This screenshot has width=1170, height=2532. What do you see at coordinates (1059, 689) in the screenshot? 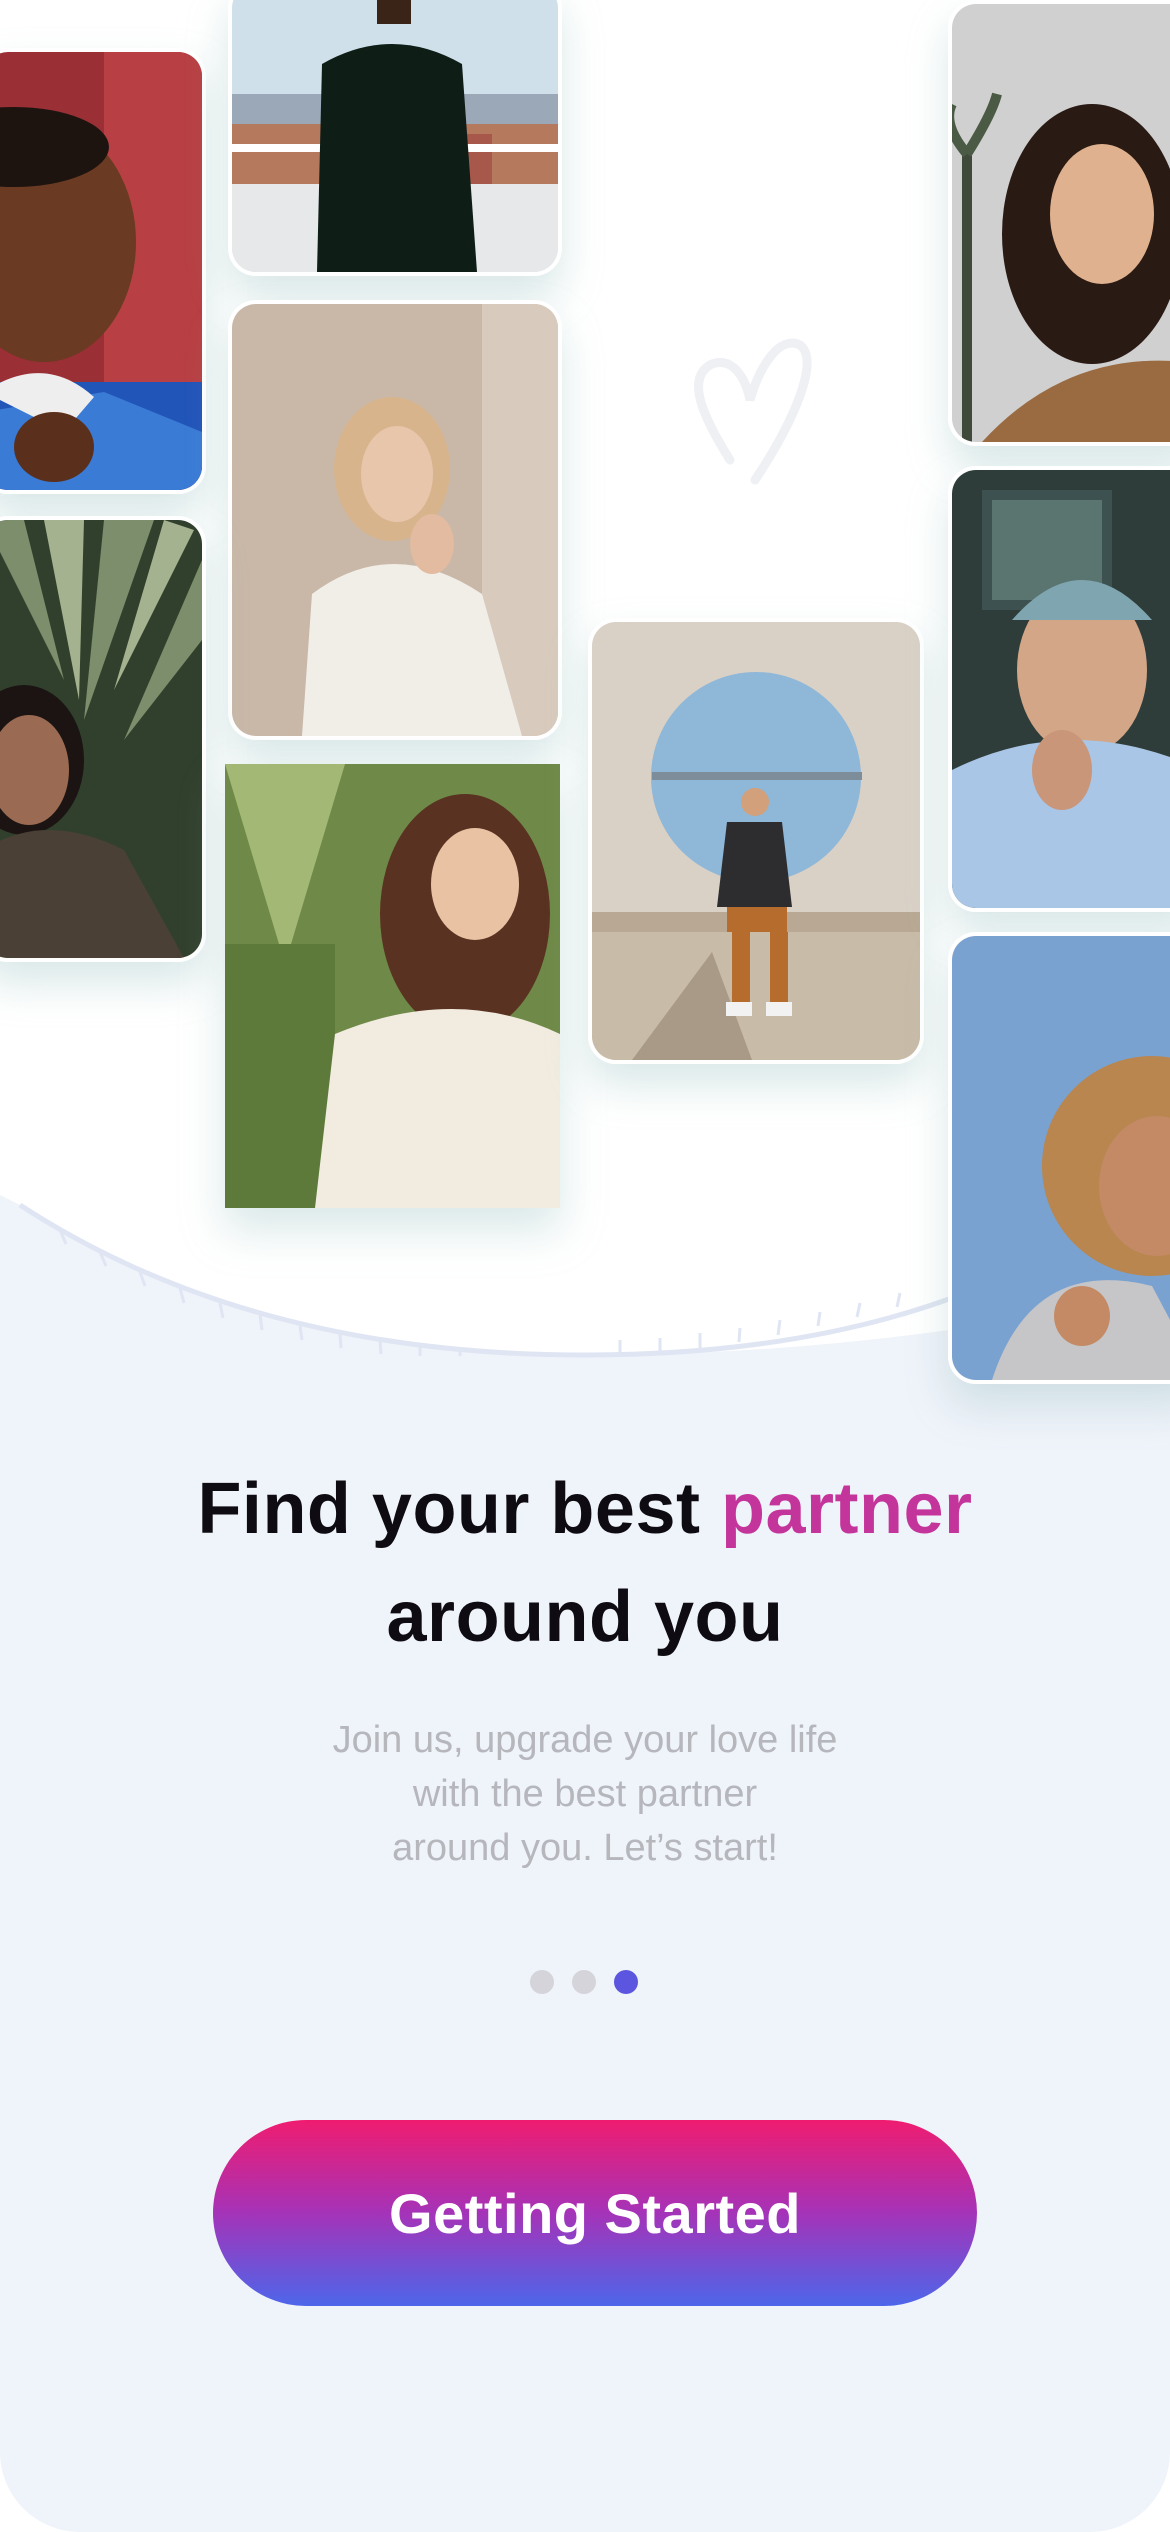
I see `photo-man-beanie` at bounding box center [1059, 689].